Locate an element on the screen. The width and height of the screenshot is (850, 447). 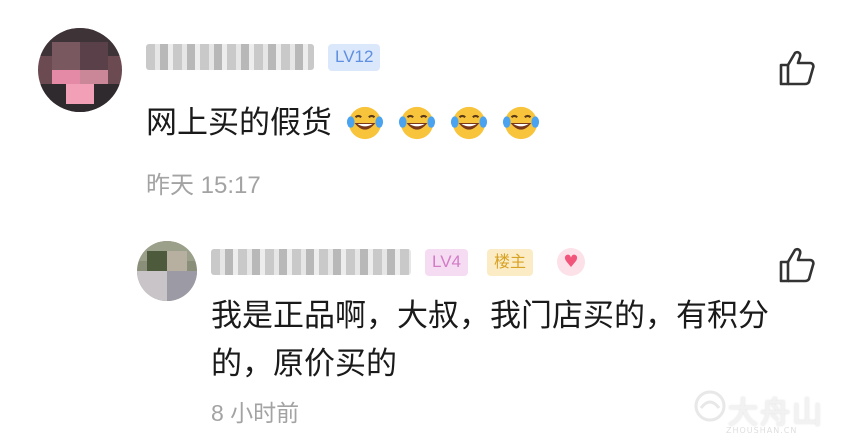
watermark-subtext: ZHOUSHAN.CN is located at coordinates (762, 430).